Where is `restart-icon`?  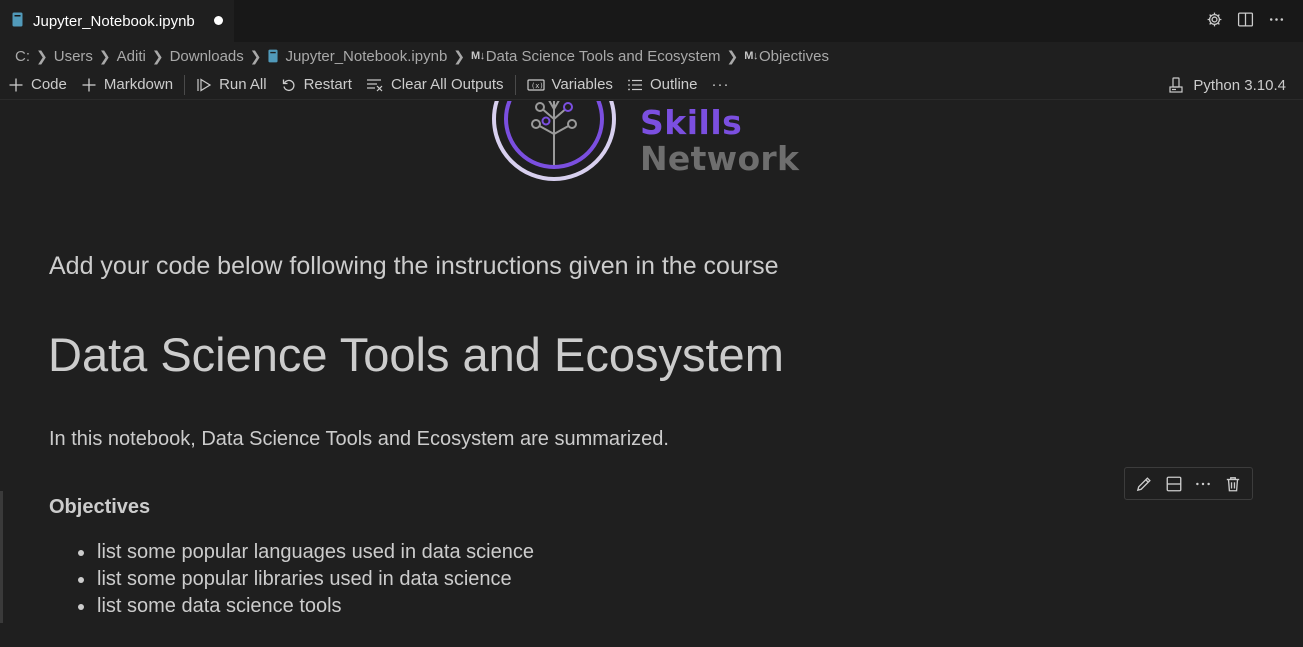
restart-icon is located at coordinates (289, 85).